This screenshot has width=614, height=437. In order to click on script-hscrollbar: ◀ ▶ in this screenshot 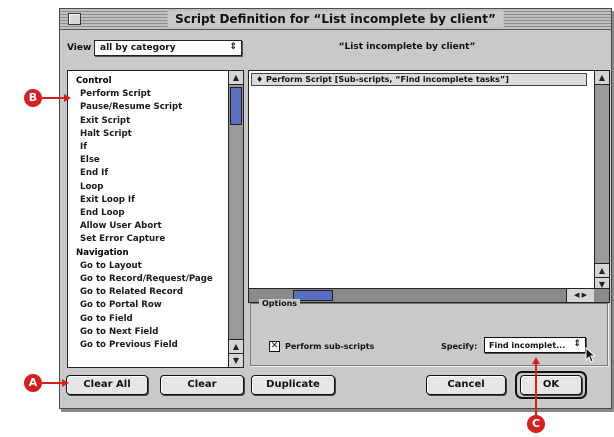, I will do `click(429, 295)`.